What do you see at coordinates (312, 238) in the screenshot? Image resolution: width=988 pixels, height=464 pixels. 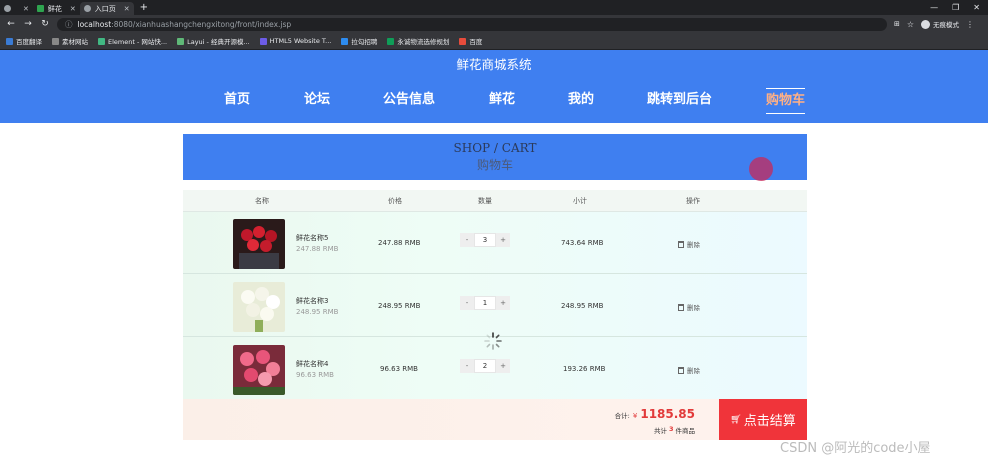 I see `product-name: 鲜花名称5` at bounding box center [312, 238].